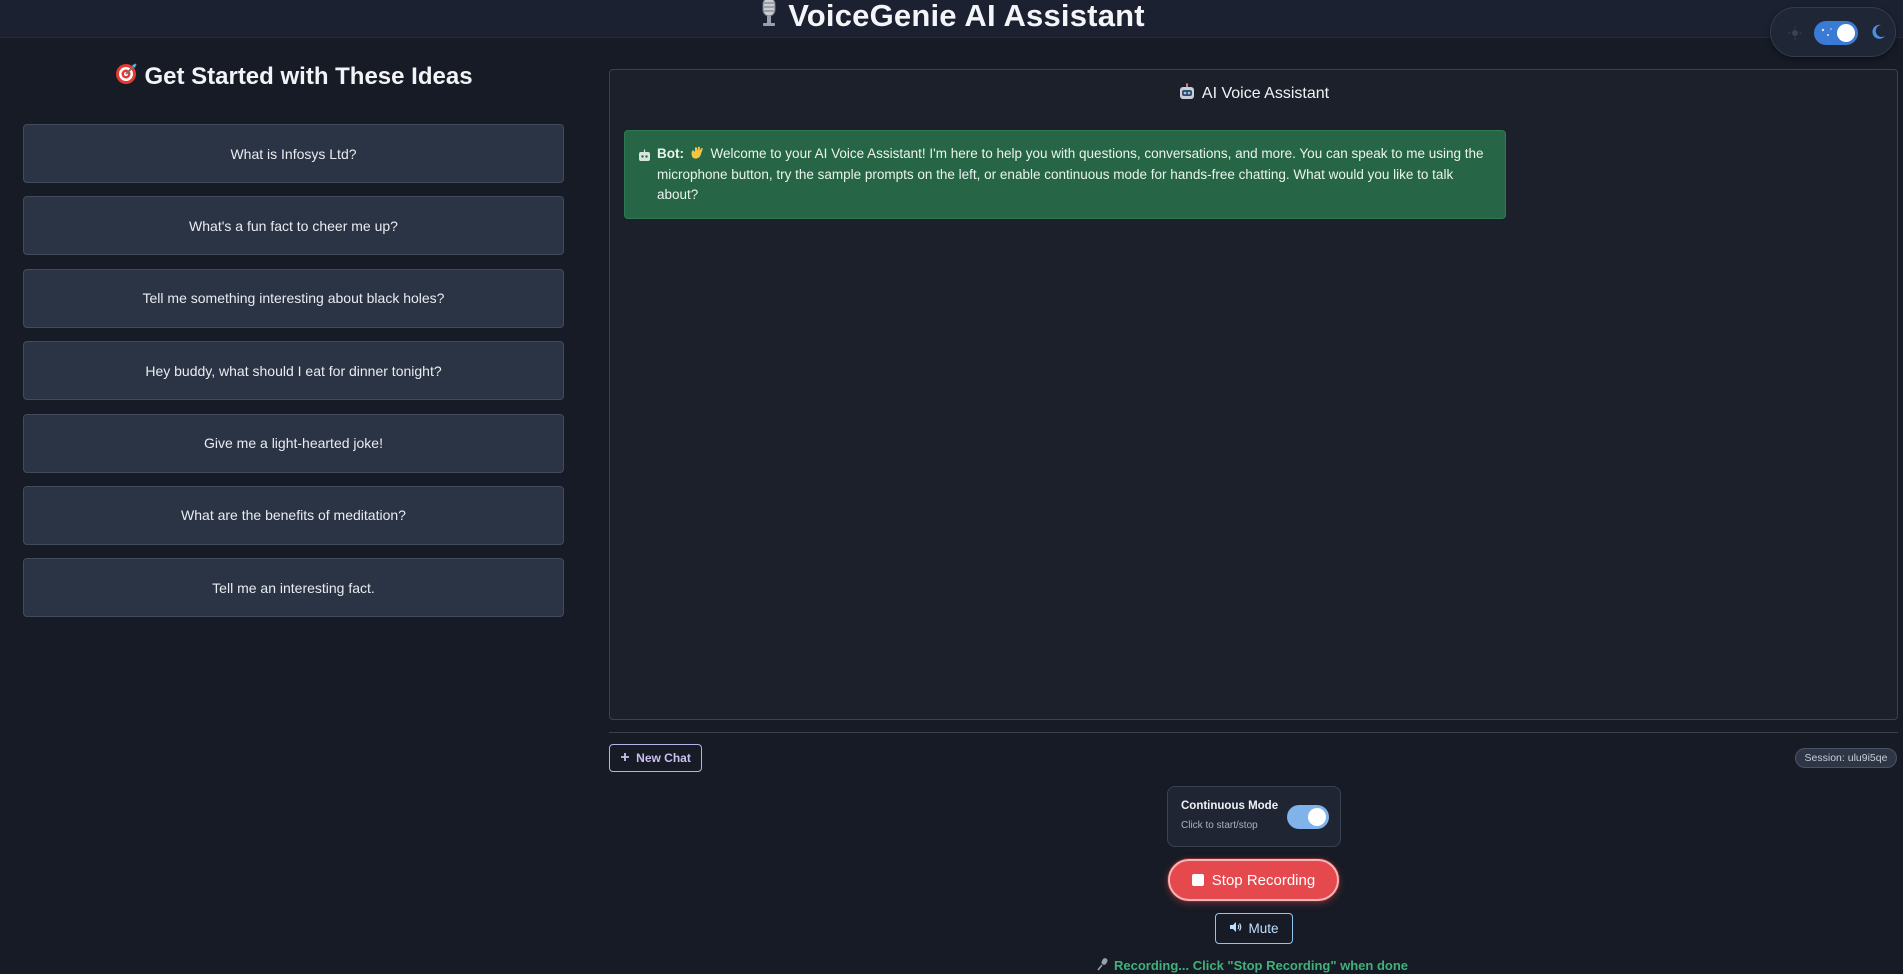  Describe the element at coordinates (966, 16) in the screenshot. I see `app-title-text: VoiceGenie AI Assistant` at that location.